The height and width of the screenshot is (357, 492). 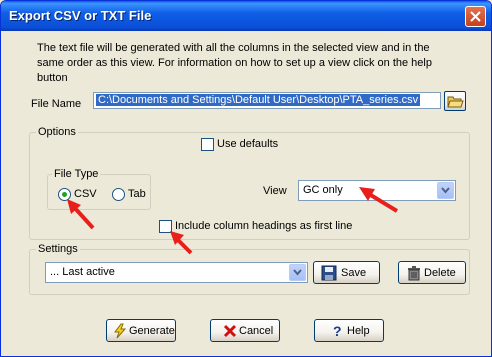 I want to click on help-button-label: Help, so click(x=358, y=331).